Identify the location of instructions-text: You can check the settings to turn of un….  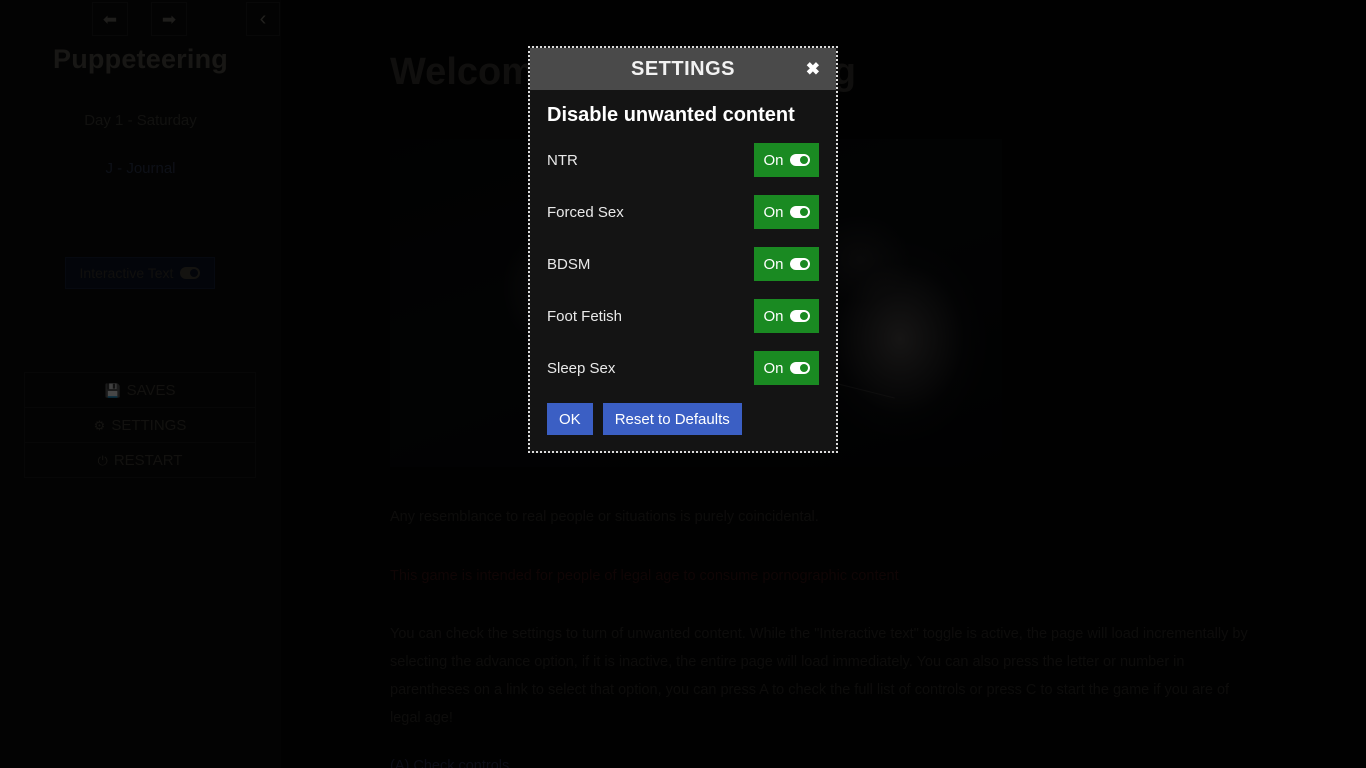
(819, 676).